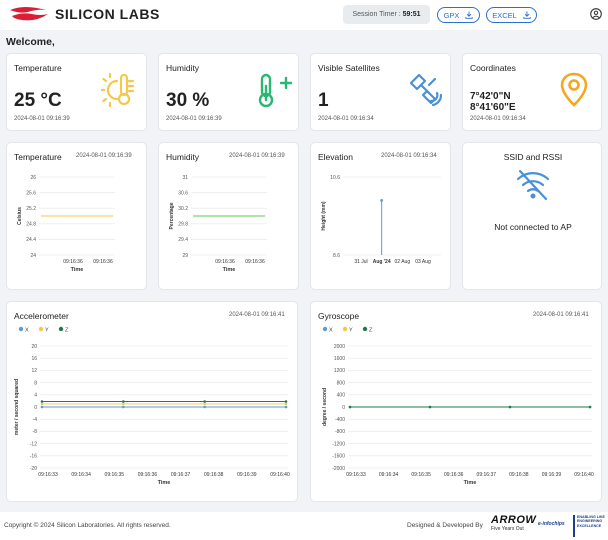 This screenshot has height=540, width=608. I want to click on y-tick-label: 24, so click(33, 256).